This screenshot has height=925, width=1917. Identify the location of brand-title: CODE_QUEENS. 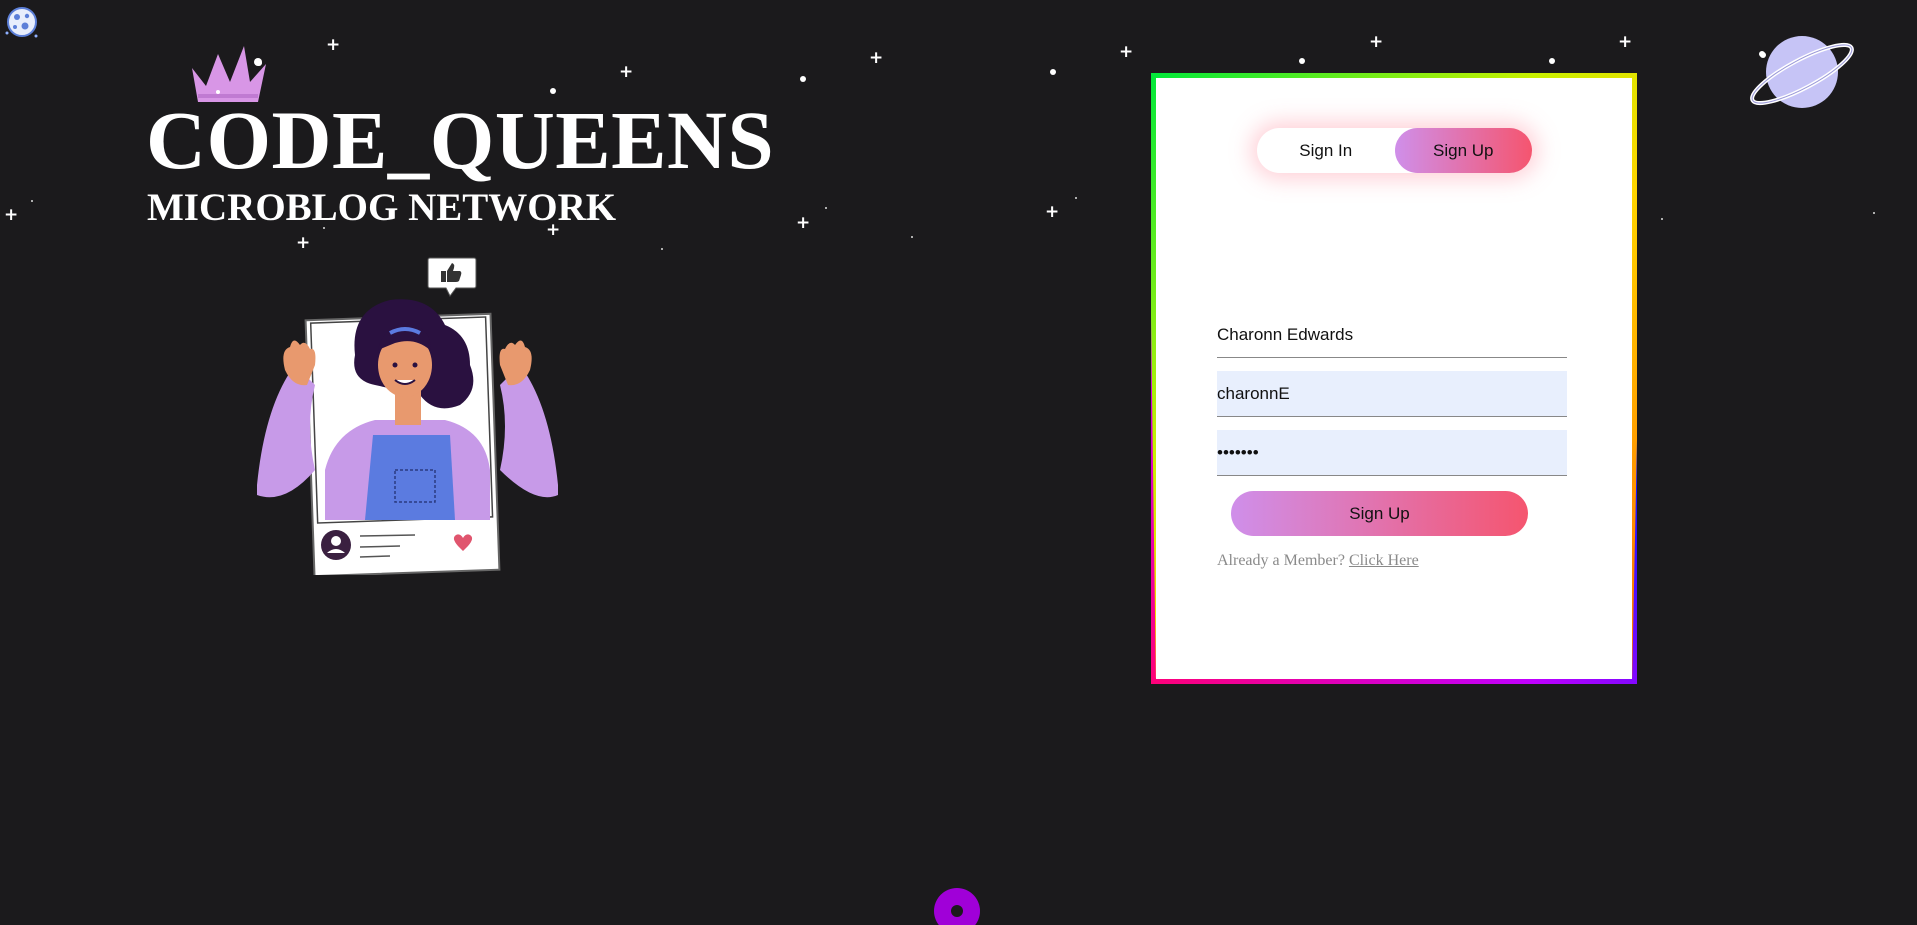
(460, 140).